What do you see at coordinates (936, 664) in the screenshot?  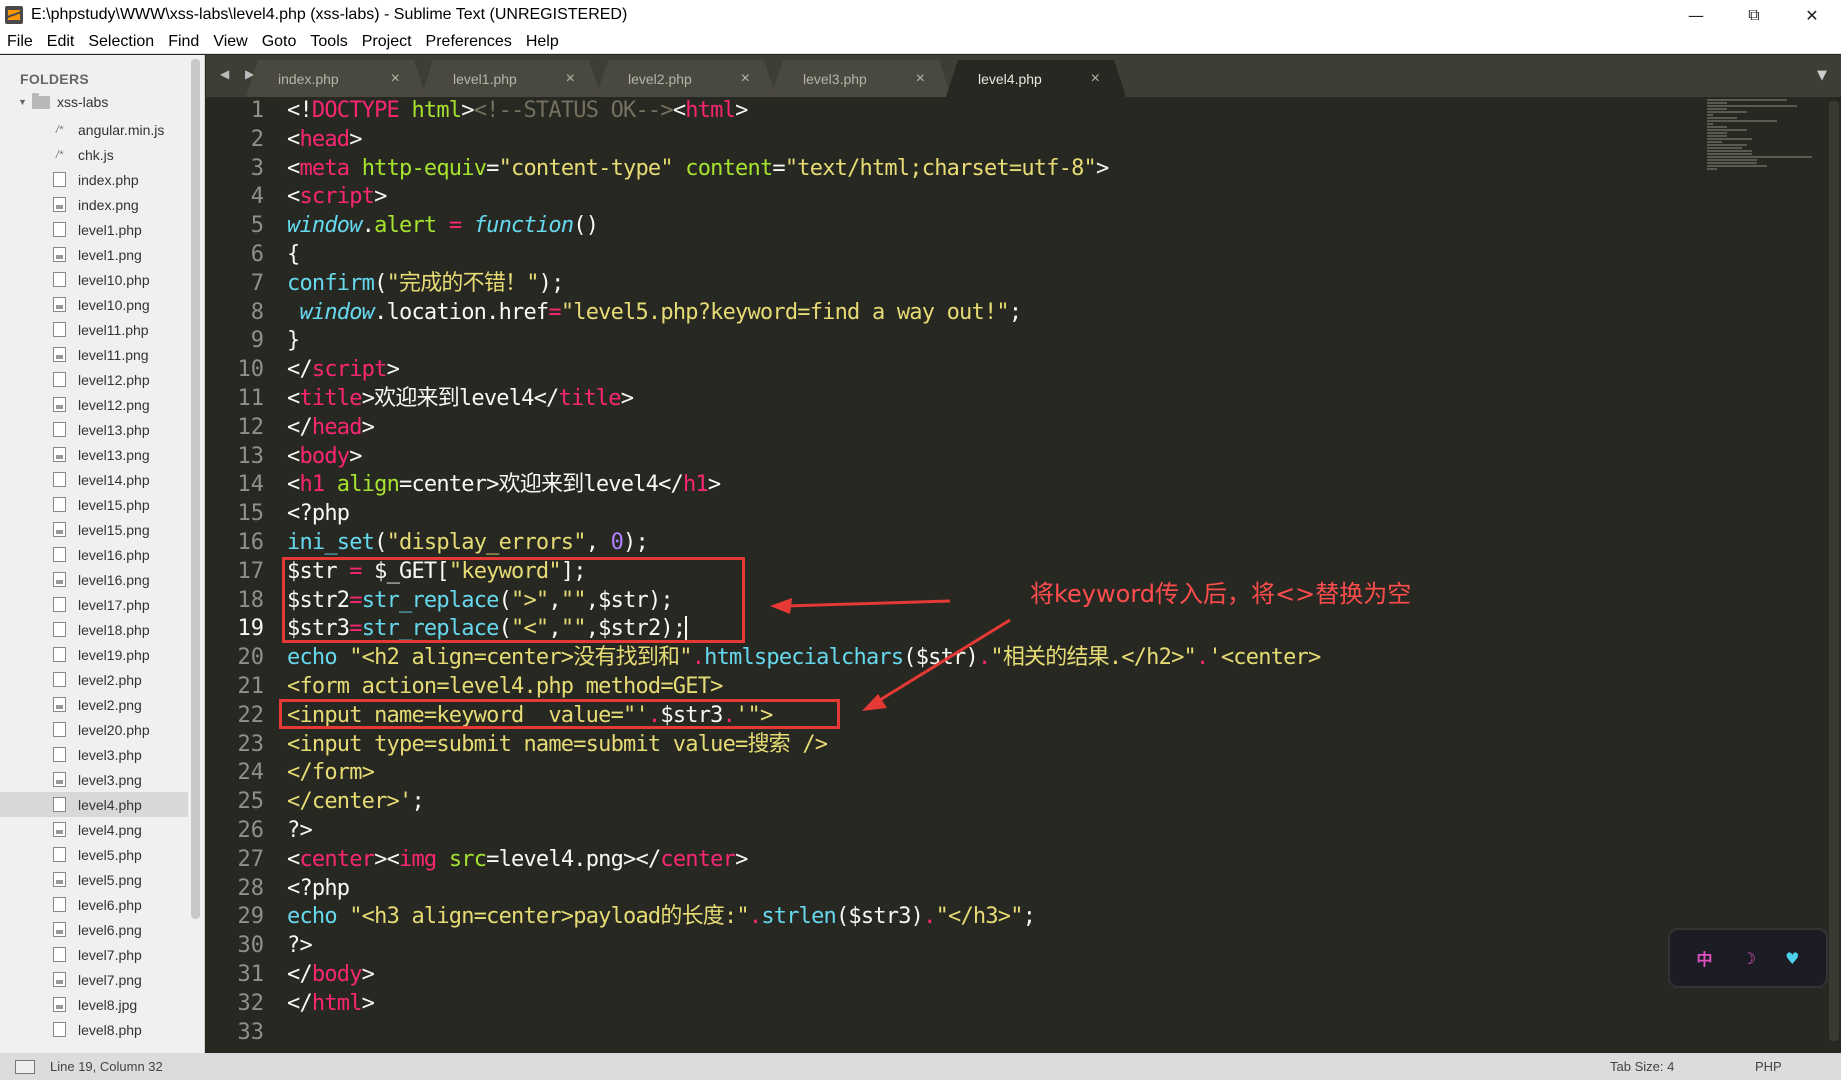 I see `arrow-to-input-value` at bounding box center [936, 664].